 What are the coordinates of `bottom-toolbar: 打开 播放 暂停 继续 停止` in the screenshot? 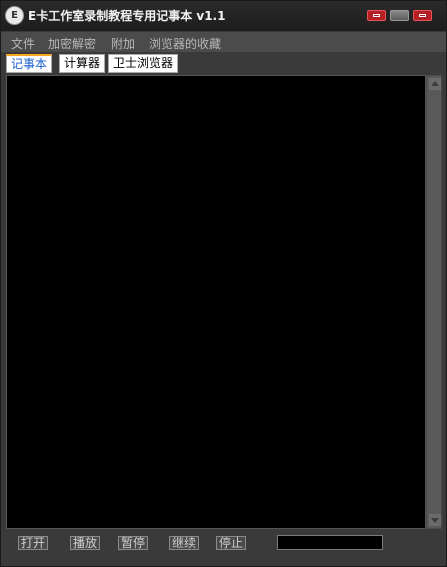 It's located at (223, 548).